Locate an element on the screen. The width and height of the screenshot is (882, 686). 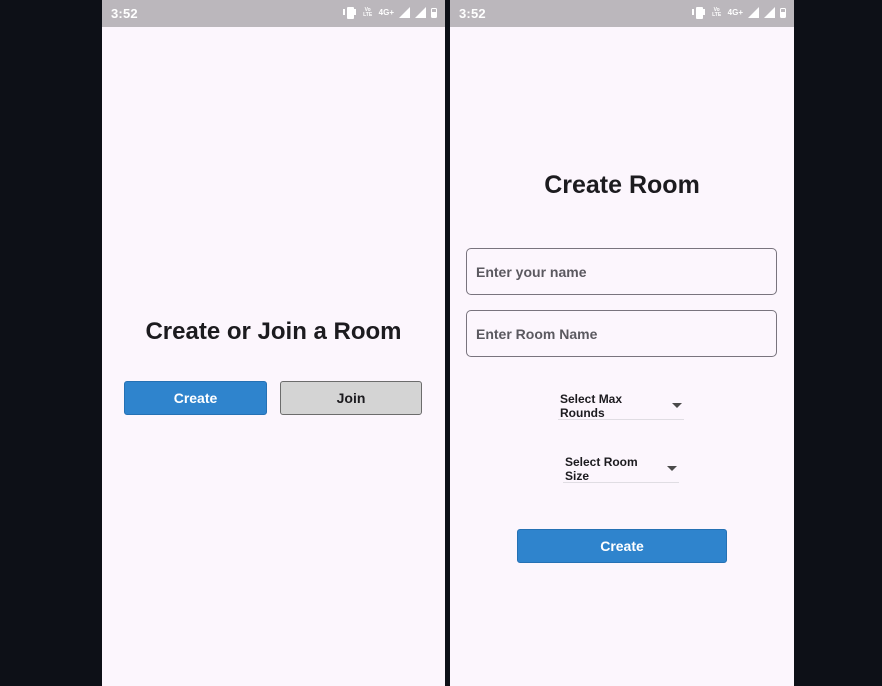
create-room-button: Create is located at coordinates (622, 546).